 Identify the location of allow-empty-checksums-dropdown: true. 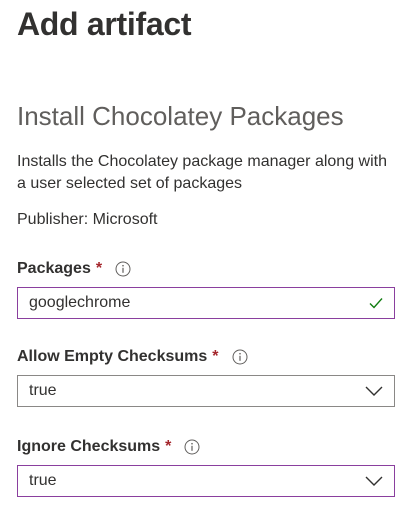
(206, 391).